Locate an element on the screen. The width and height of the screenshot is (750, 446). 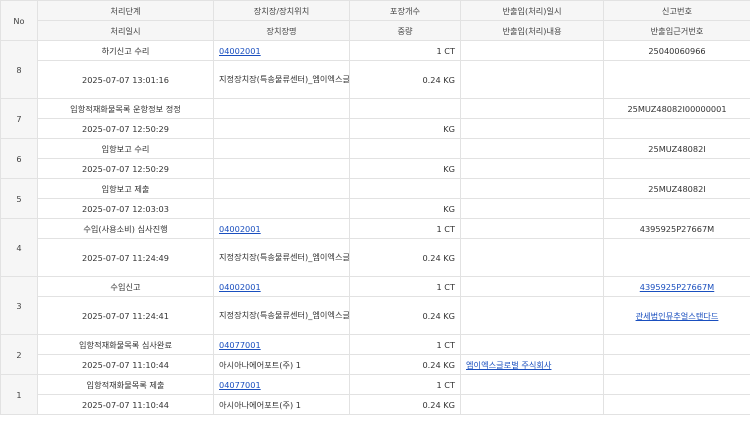
table-row: 6 입항보고 수리 25MUZ48082I is located at coordinates (375, 158).